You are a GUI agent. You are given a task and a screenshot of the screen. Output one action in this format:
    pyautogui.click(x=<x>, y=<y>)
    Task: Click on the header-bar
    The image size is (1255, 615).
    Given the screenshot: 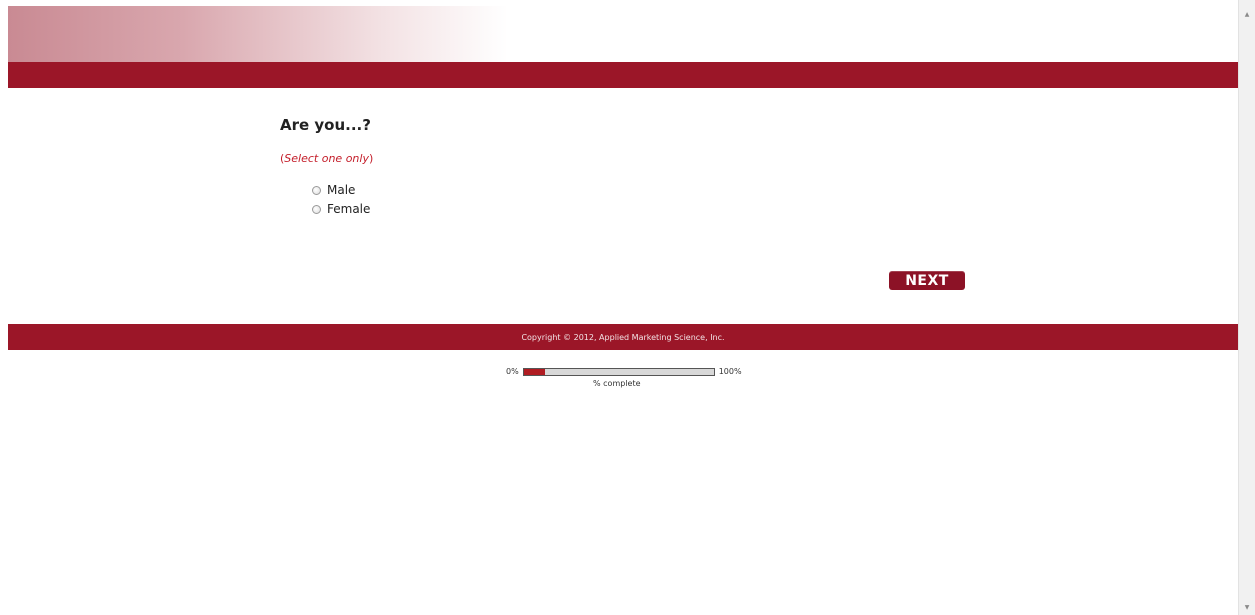 What is the action you would take?
    pyautogui.click(x=623, y=75)
    